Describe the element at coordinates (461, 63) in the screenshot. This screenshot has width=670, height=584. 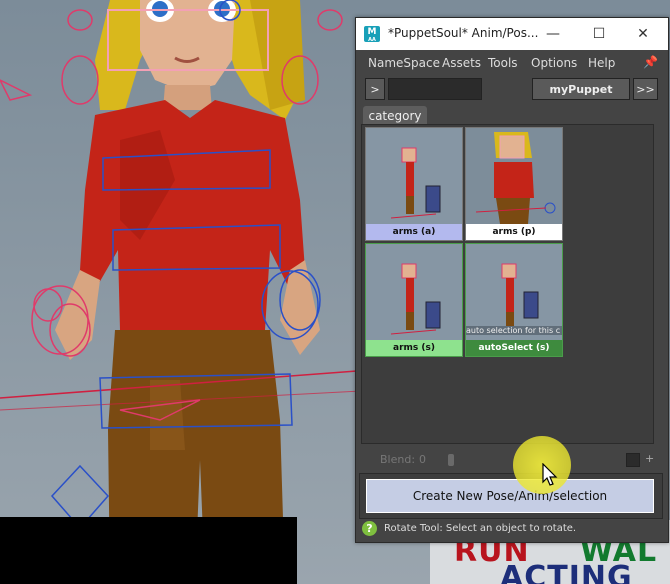
I see `menu-assets: Assets` at that location.